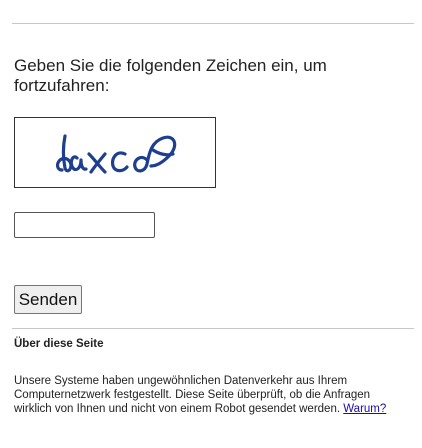  I want to click on captcha-image, so click(115, 152).